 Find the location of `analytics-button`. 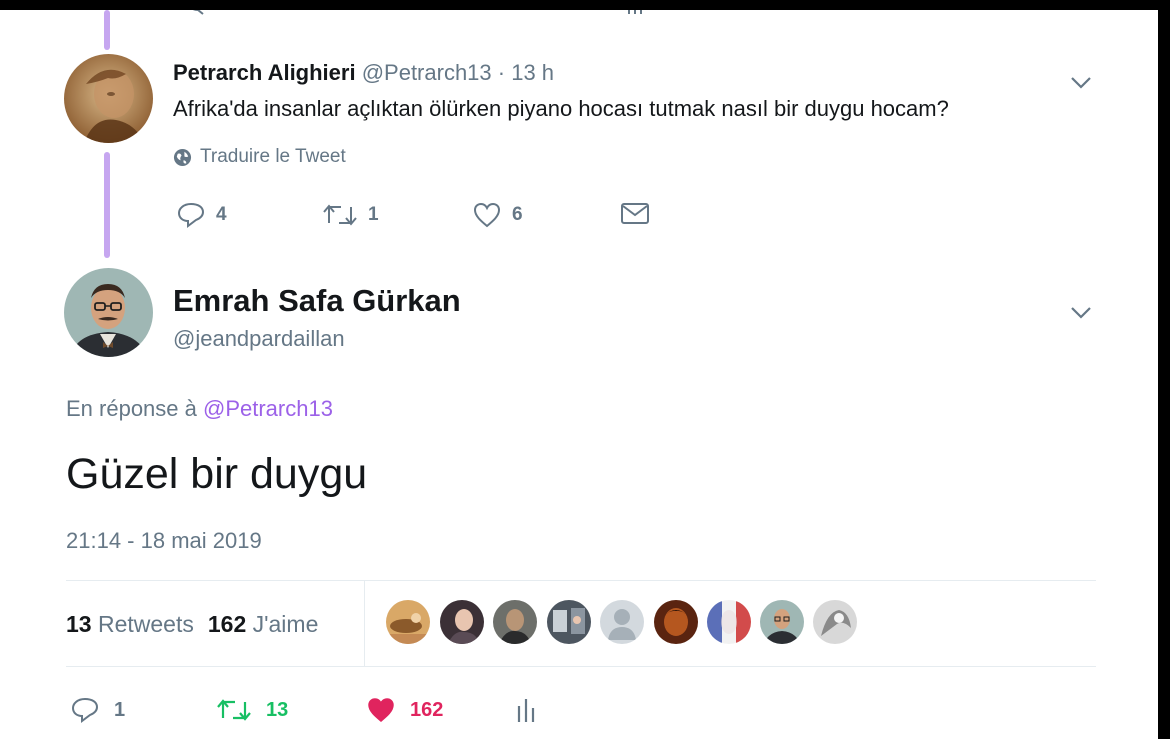

analytics-button is located at coordinates (526, 710).